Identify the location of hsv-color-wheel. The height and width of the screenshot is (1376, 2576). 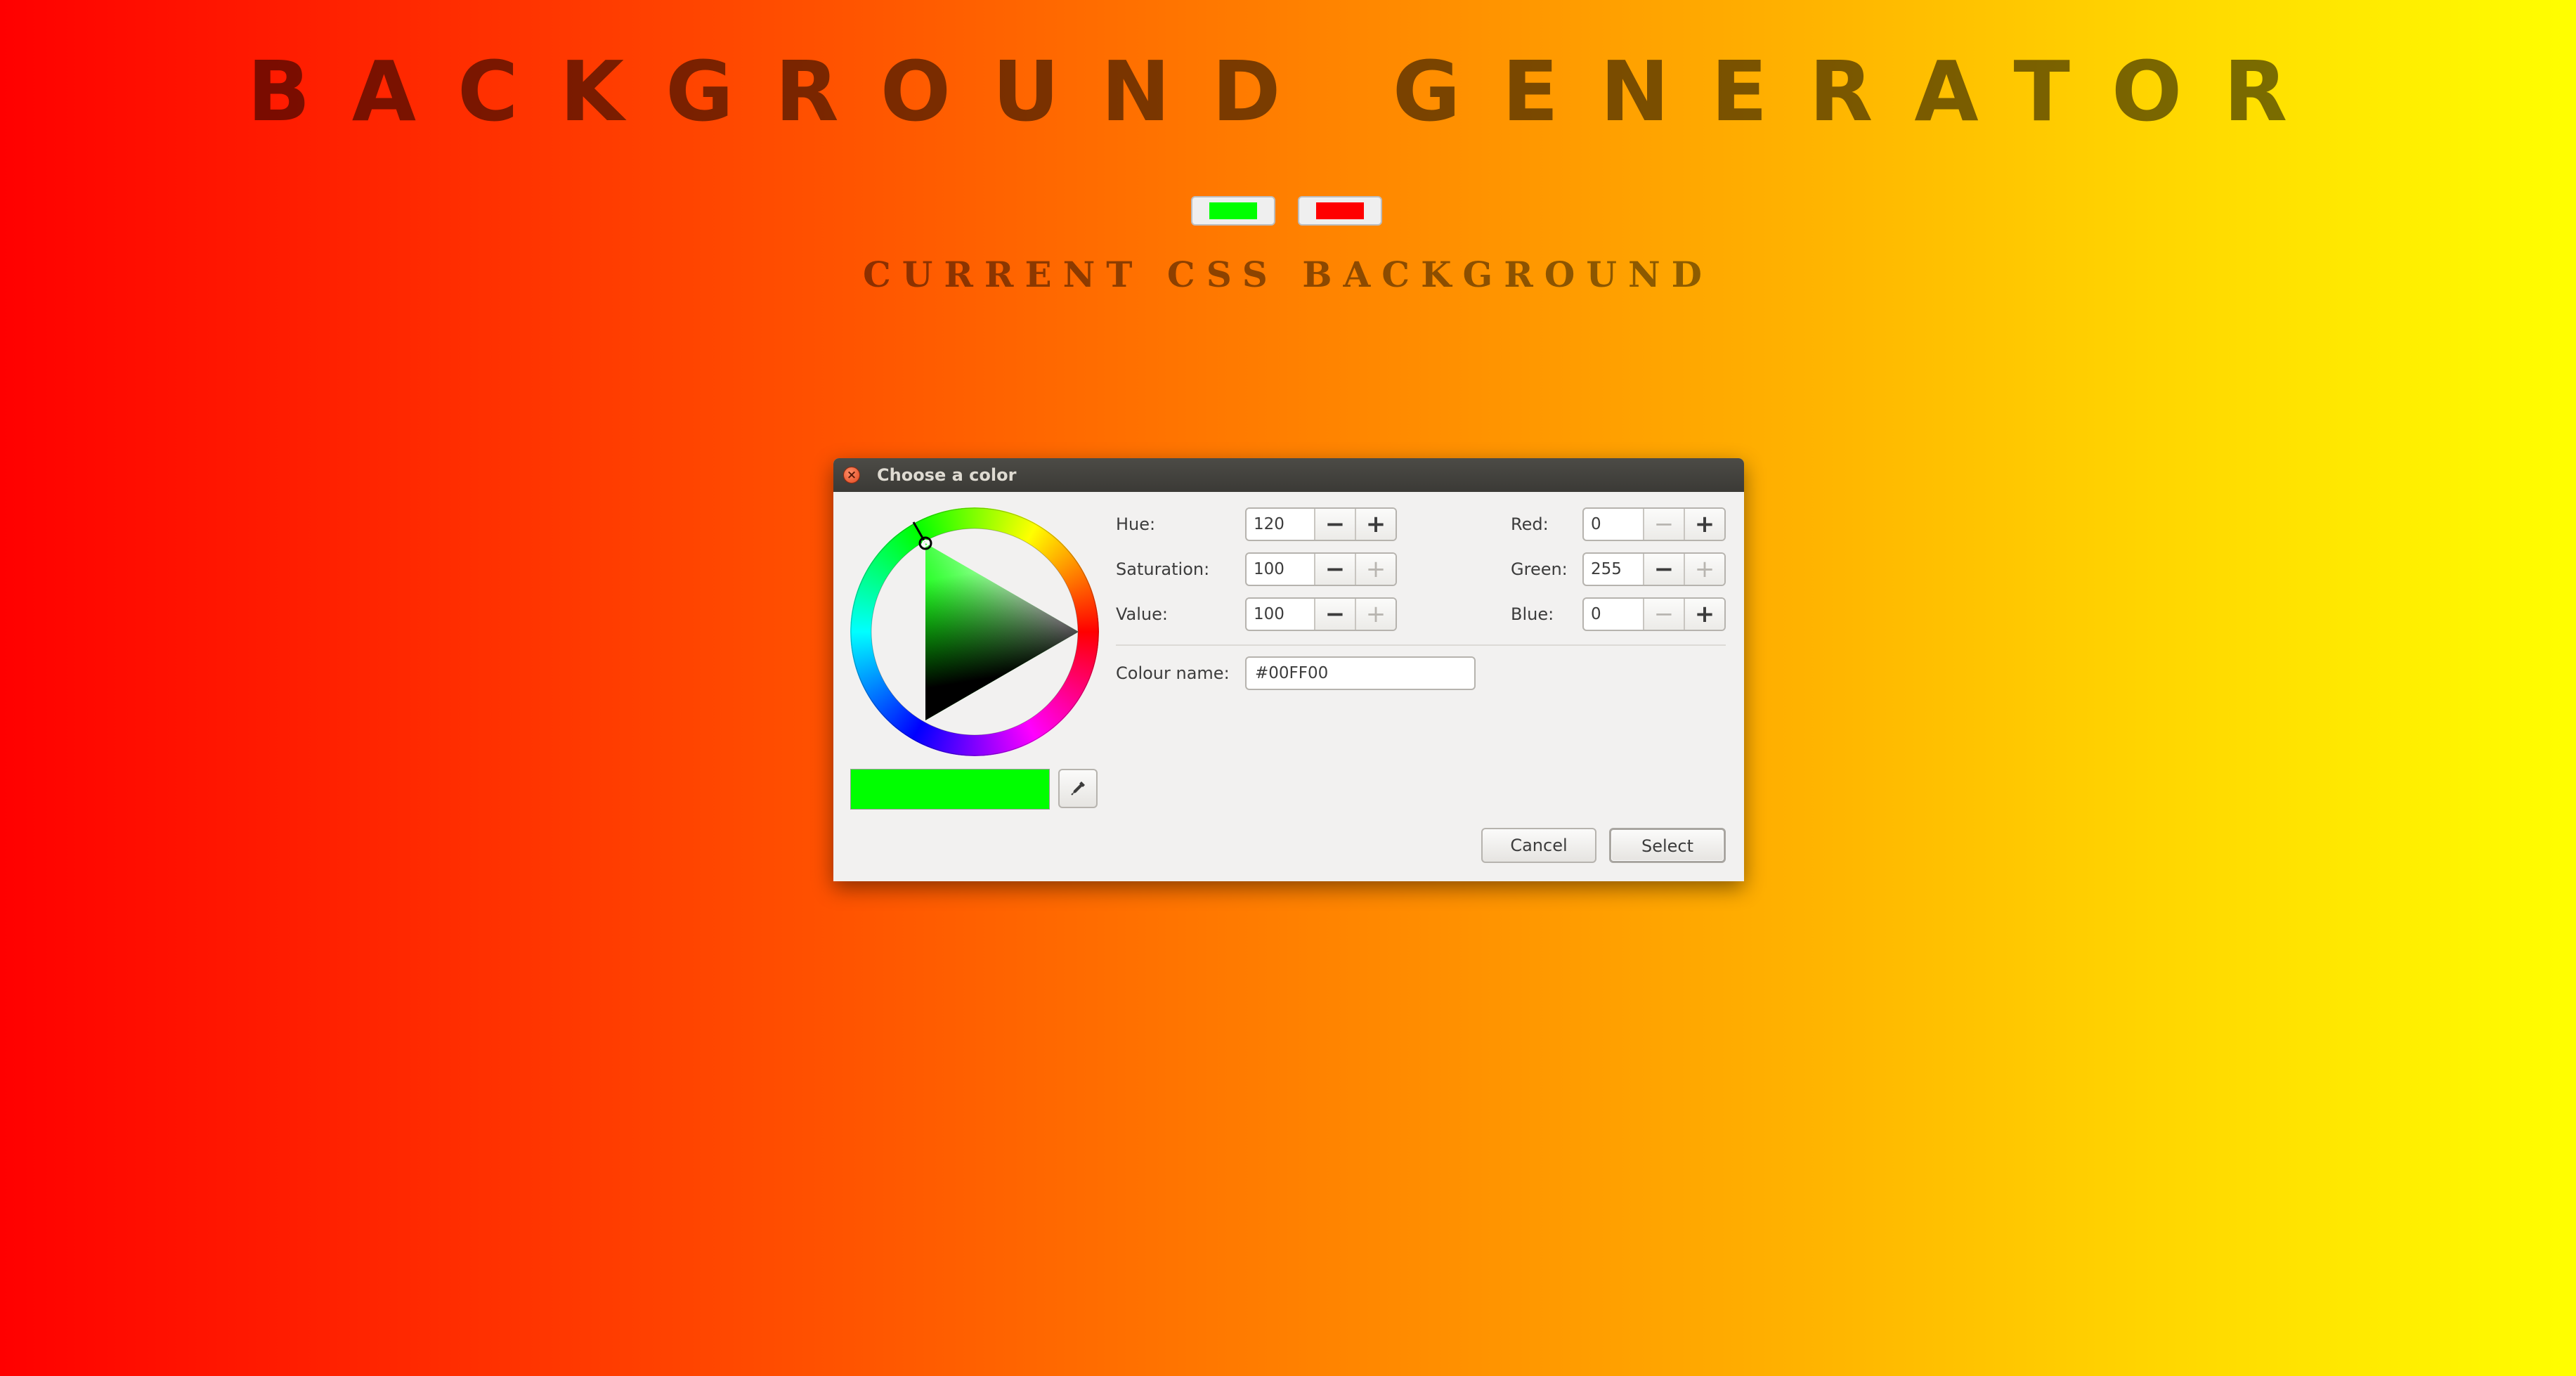
(974, 631).